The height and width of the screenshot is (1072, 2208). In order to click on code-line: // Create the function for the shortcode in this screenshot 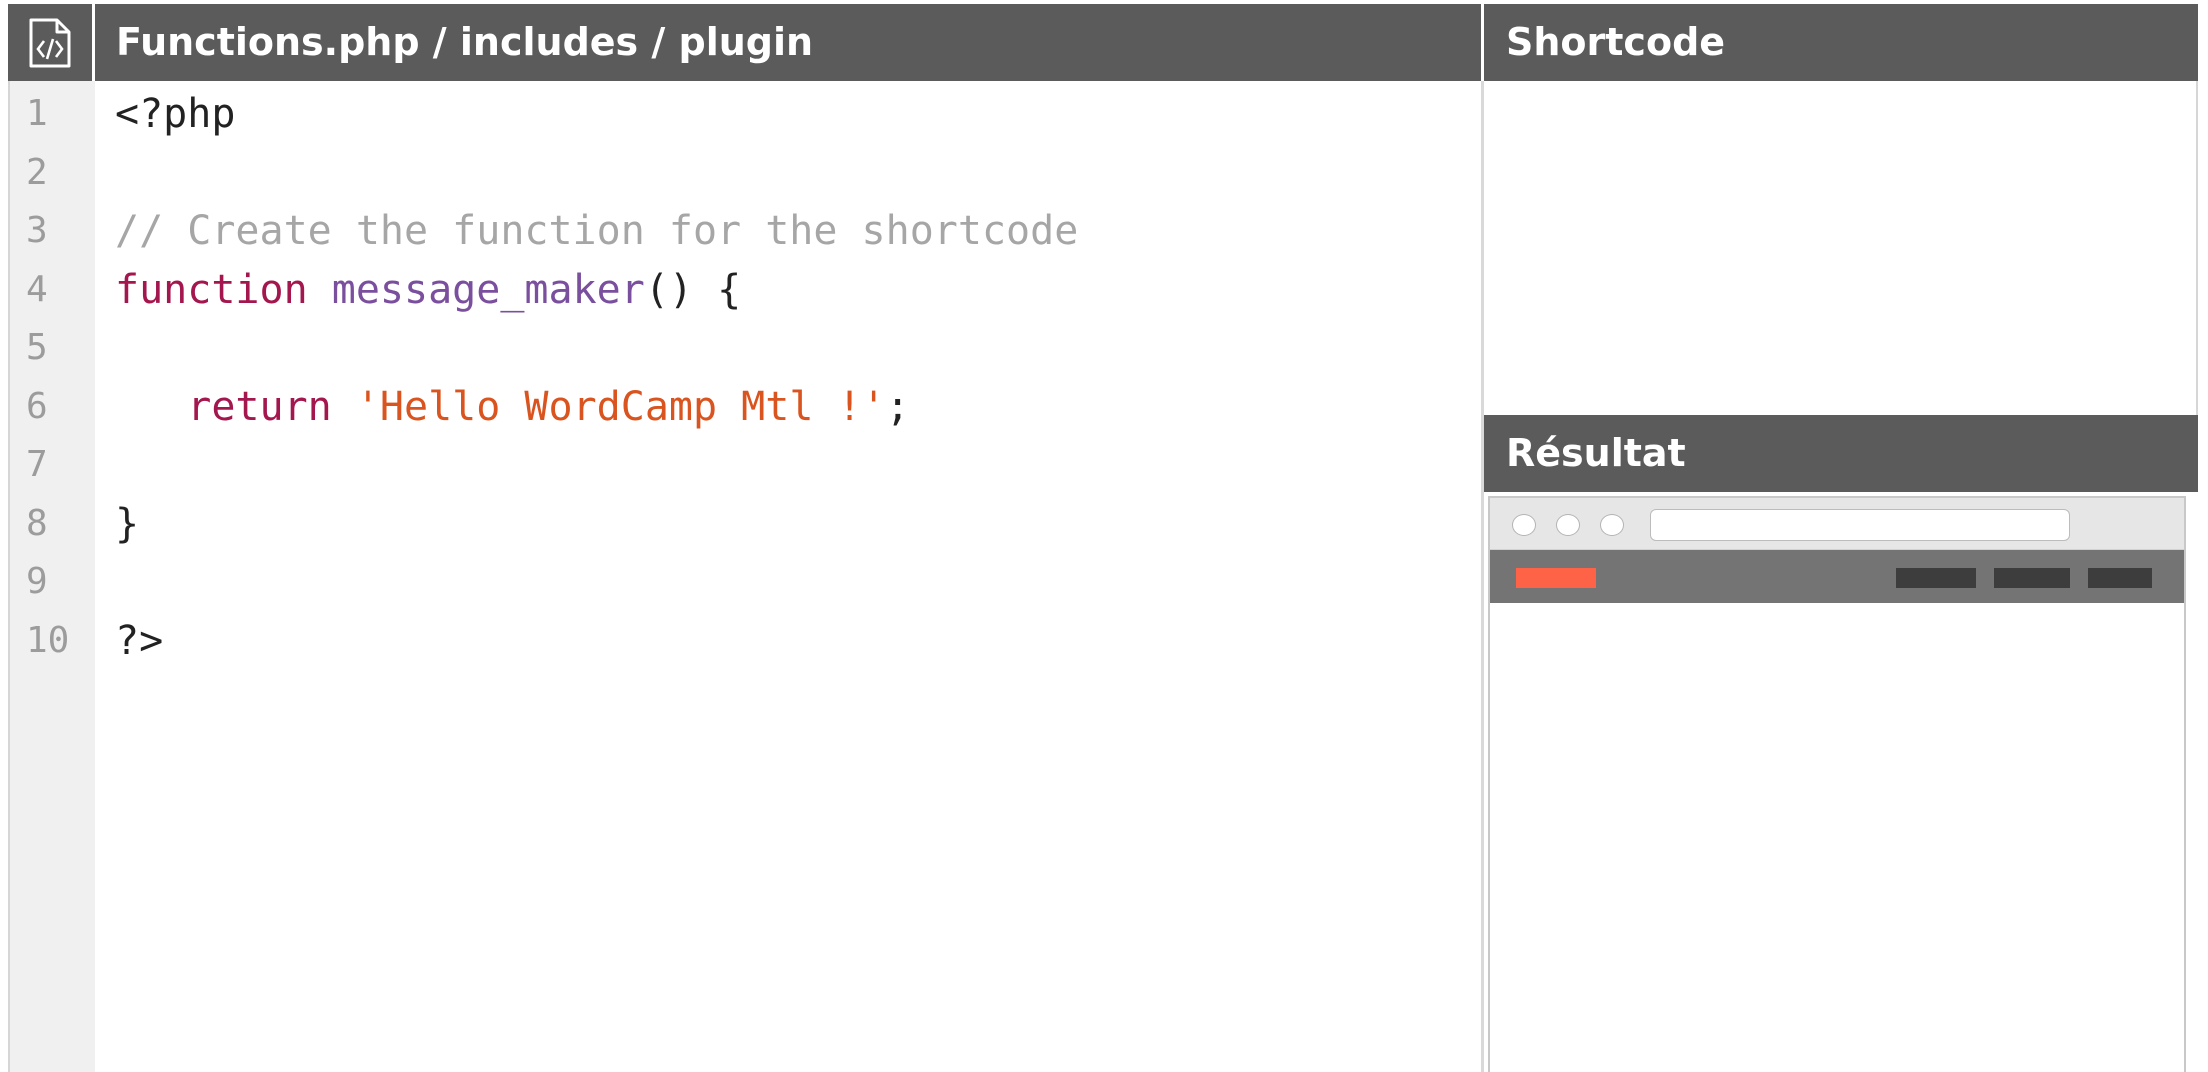, I will do `click(596, 231)`.